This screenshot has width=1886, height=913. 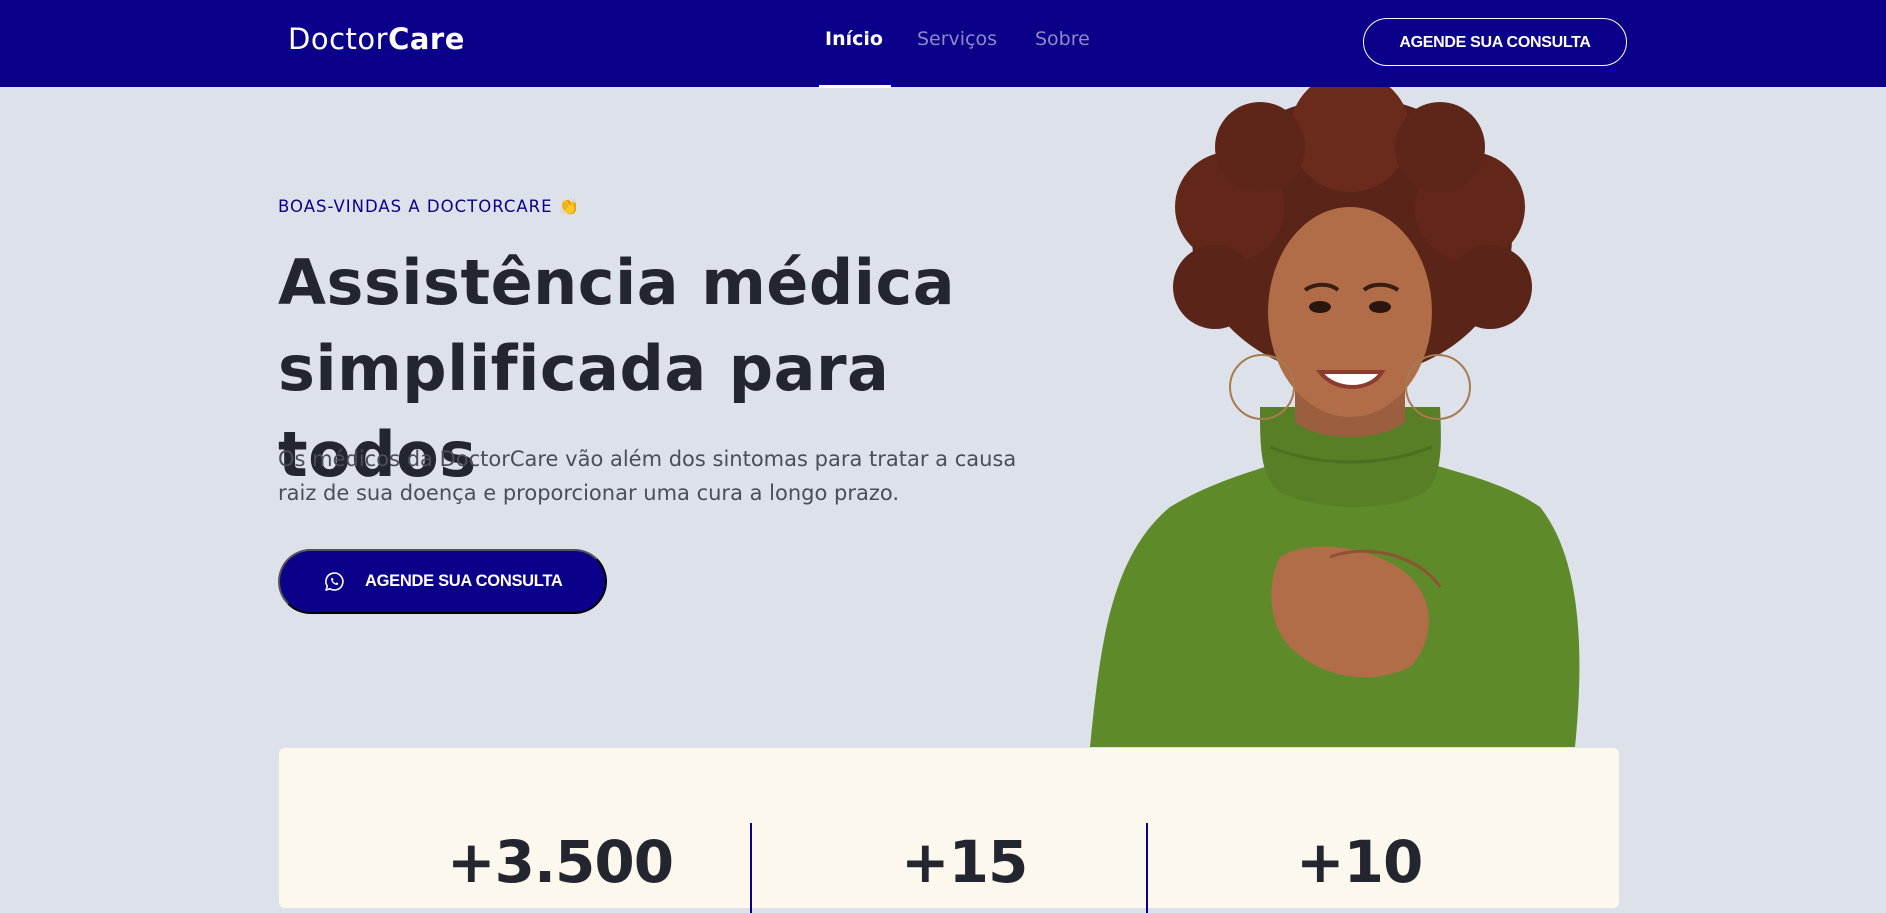 I want to click on stat-value-patients: +3.500, so click(x=560, y=862).